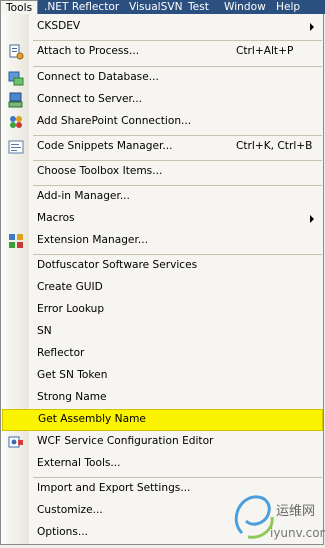 This screenshot has width=325, height=548. I want to click on extension-manager-icon, so click(16, 241).